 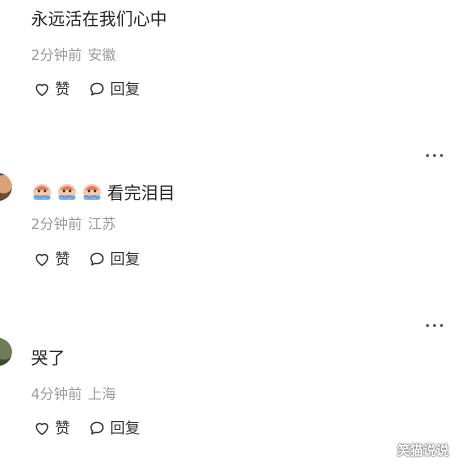 I want to click on comment-text: 看完泪目, so click(x=141, y=194).